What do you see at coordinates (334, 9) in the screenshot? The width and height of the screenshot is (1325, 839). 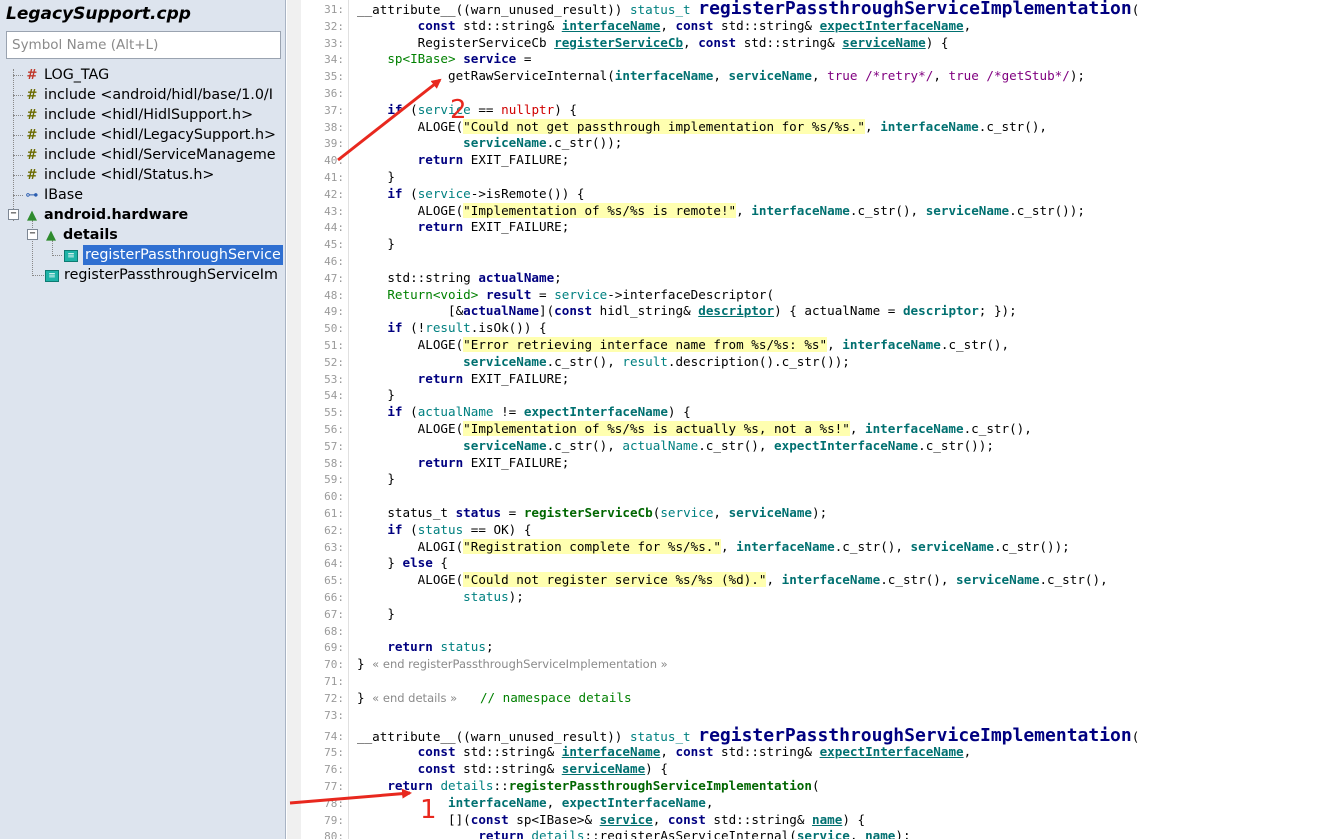 I see `line-number: 31:` at bounding box center [334, 9].